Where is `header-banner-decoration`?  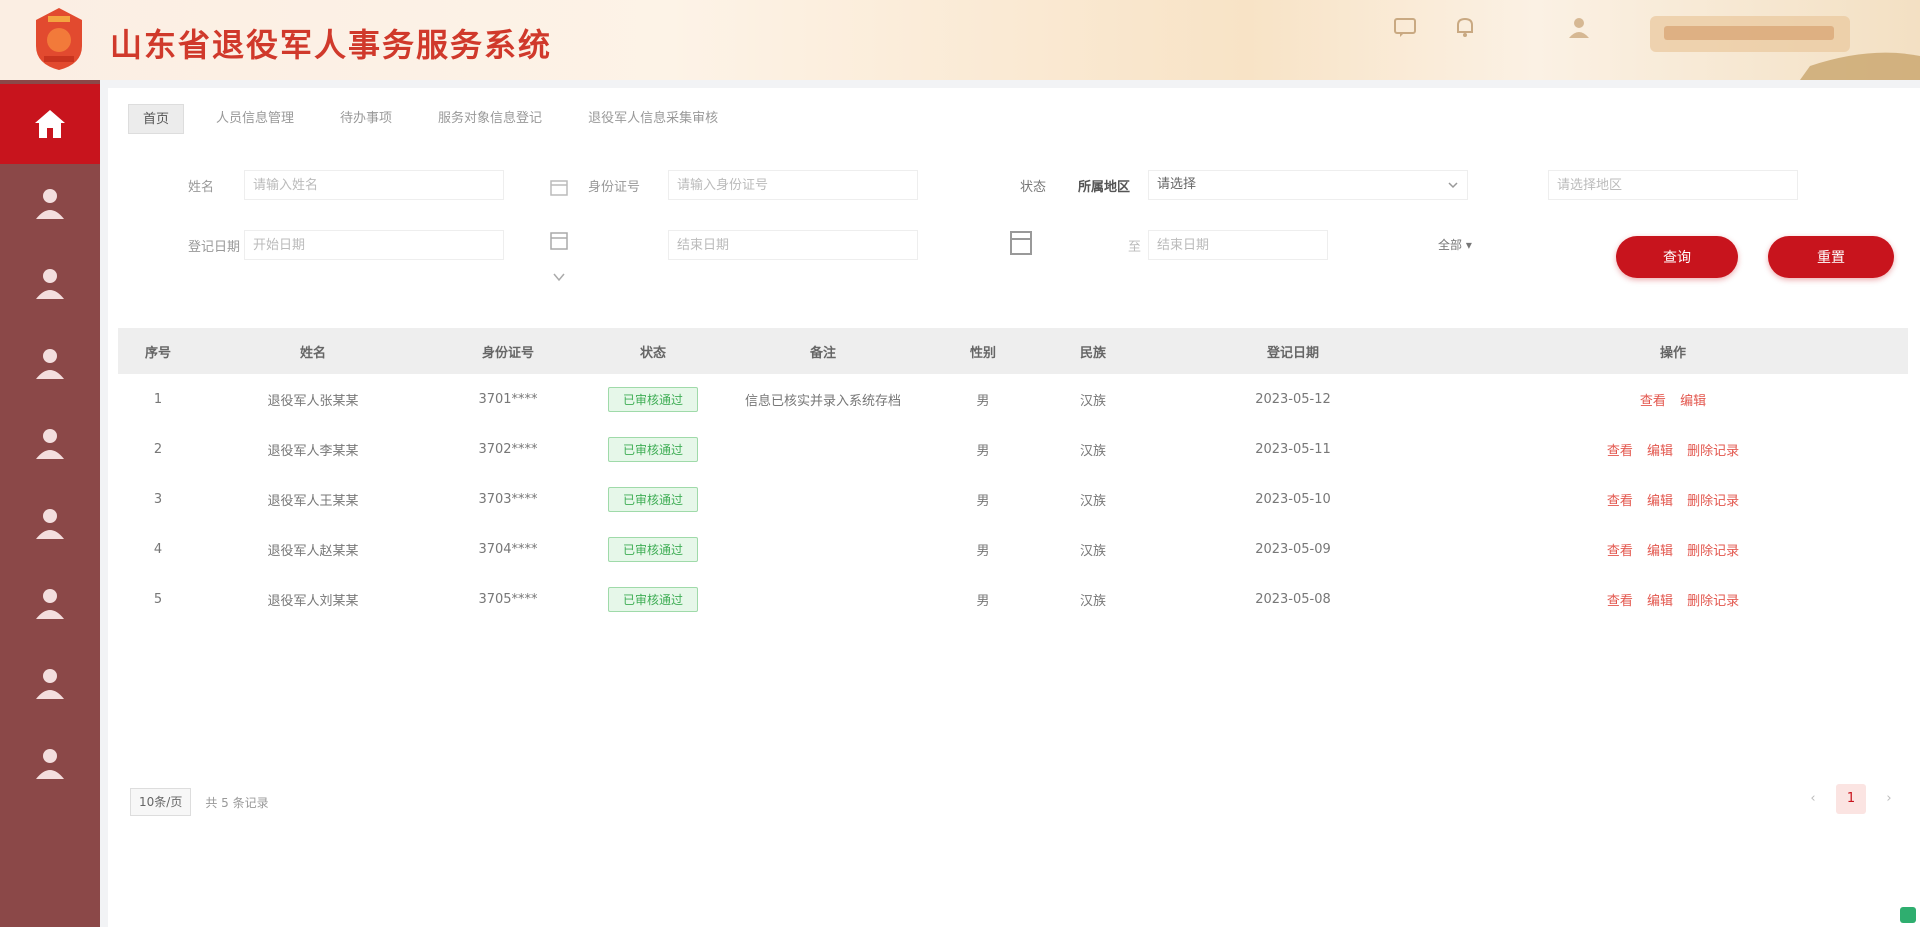
header-banner-decoration is located at coordinates (1785, 48).